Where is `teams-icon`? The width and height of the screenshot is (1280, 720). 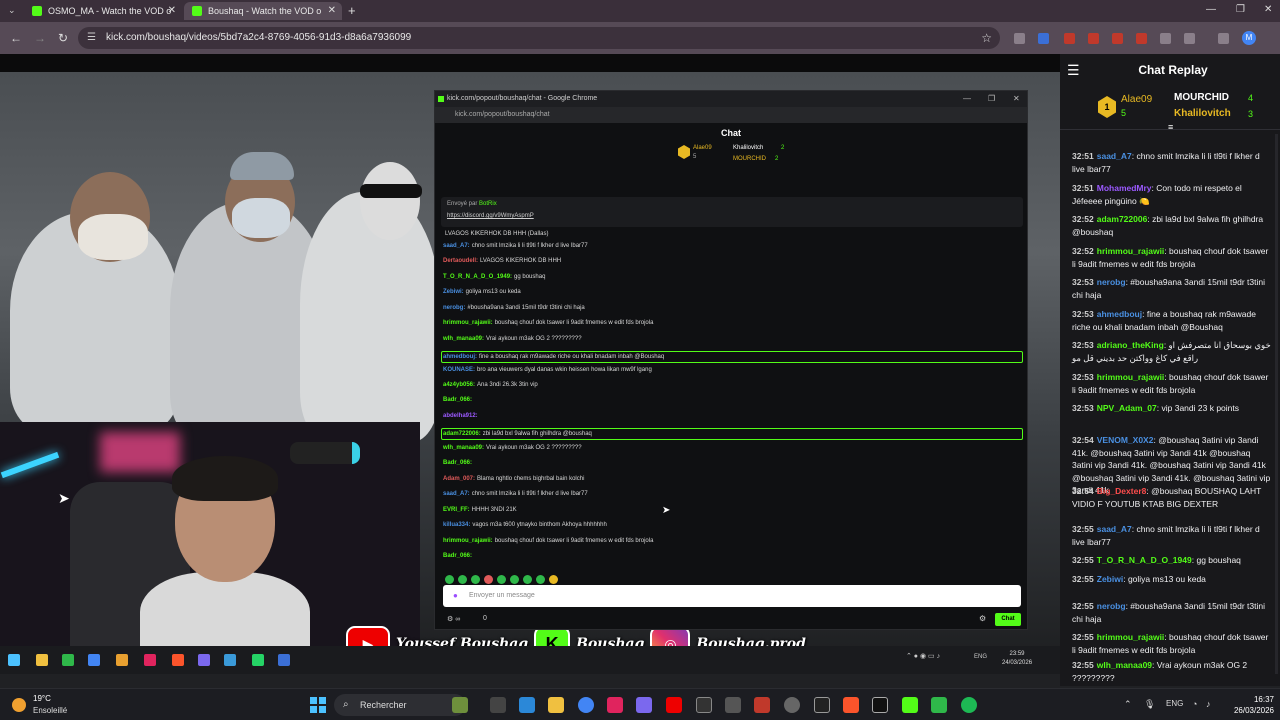
teams-icon is located at coordinates (644, 705).